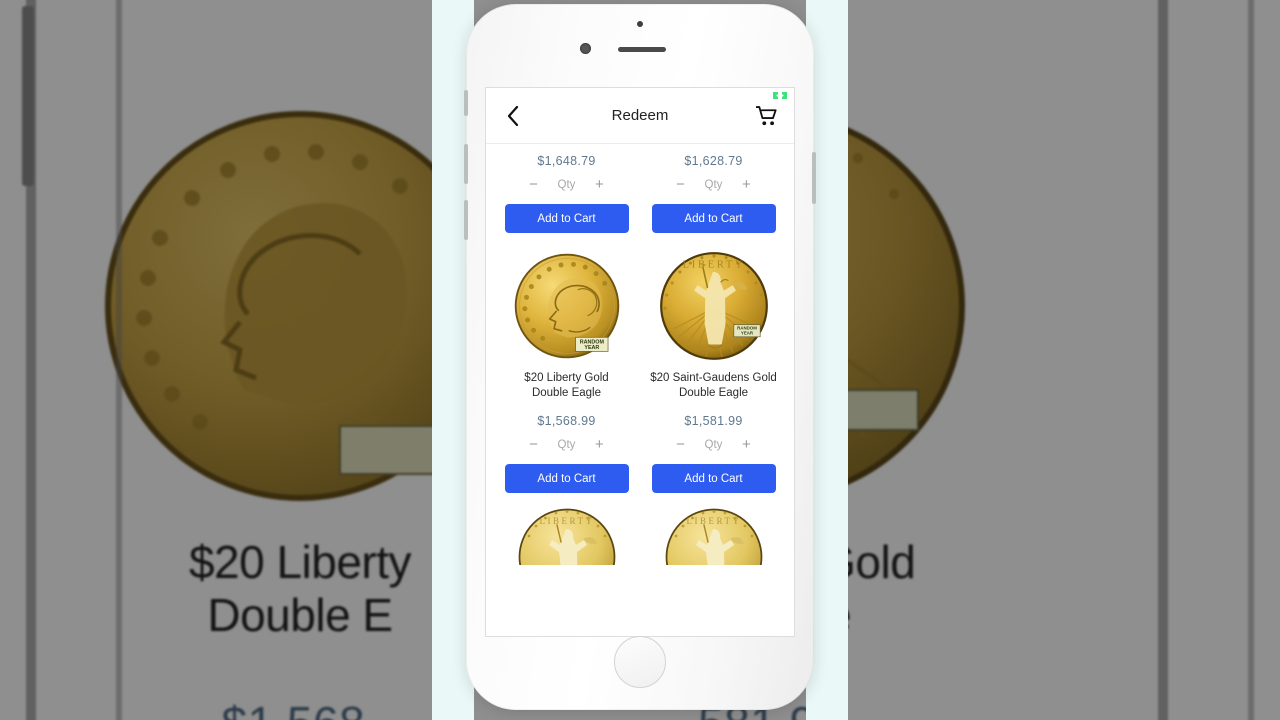  What do you see at coordinates (640, 529) in the screenshot?
I see `product-row-next-clipped: LIBERTY LIBERTY` at bounding box center [640, 529].